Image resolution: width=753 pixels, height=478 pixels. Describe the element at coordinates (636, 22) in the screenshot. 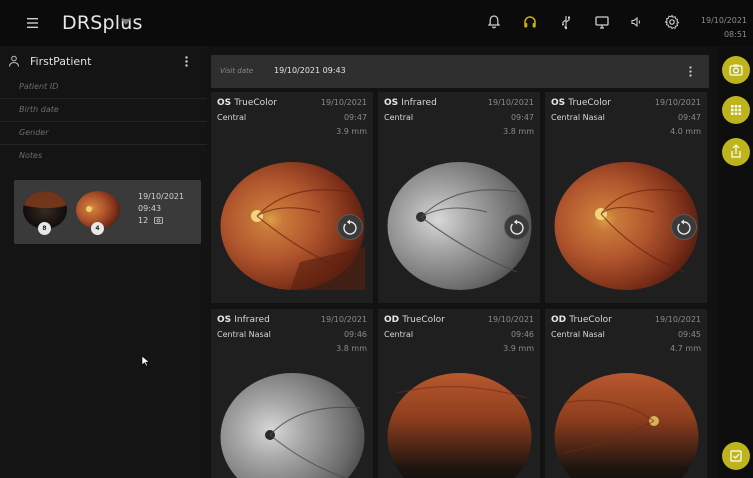

I see `speaker-icon` at that location.